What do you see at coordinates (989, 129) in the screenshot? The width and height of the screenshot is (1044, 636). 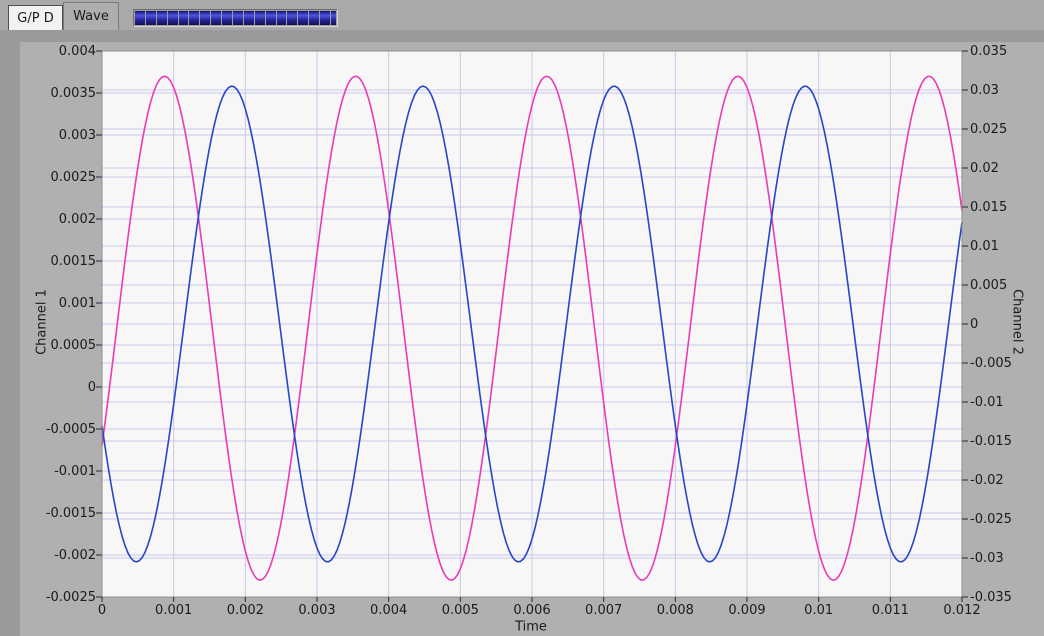 I see `right-axis-tick-label: 0.025` at bounding box center [989, 129].